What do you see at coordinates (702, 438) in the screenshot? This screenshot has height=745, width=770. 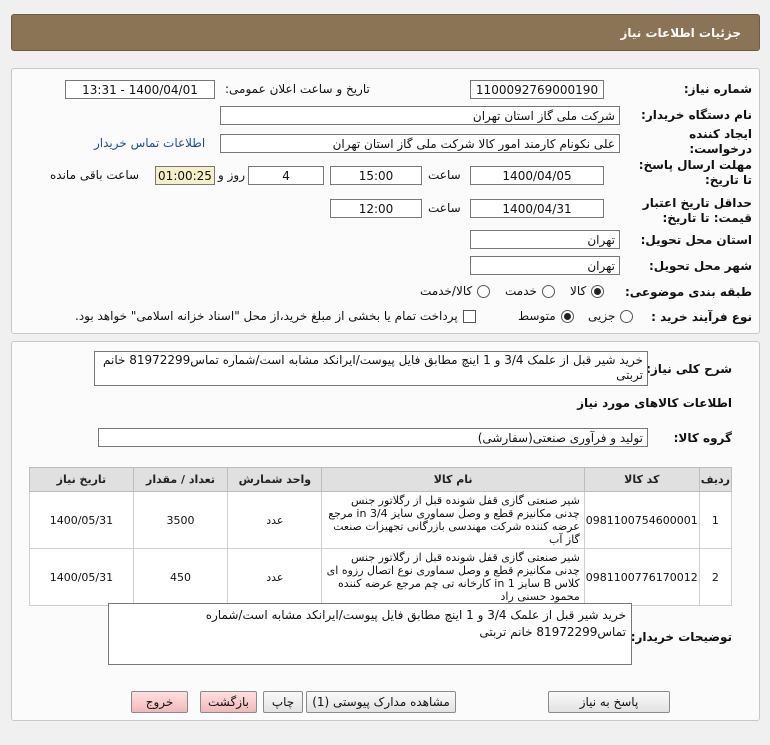 I see `goods-group-label: گروه کالا:` at bounding box center [702, 438].